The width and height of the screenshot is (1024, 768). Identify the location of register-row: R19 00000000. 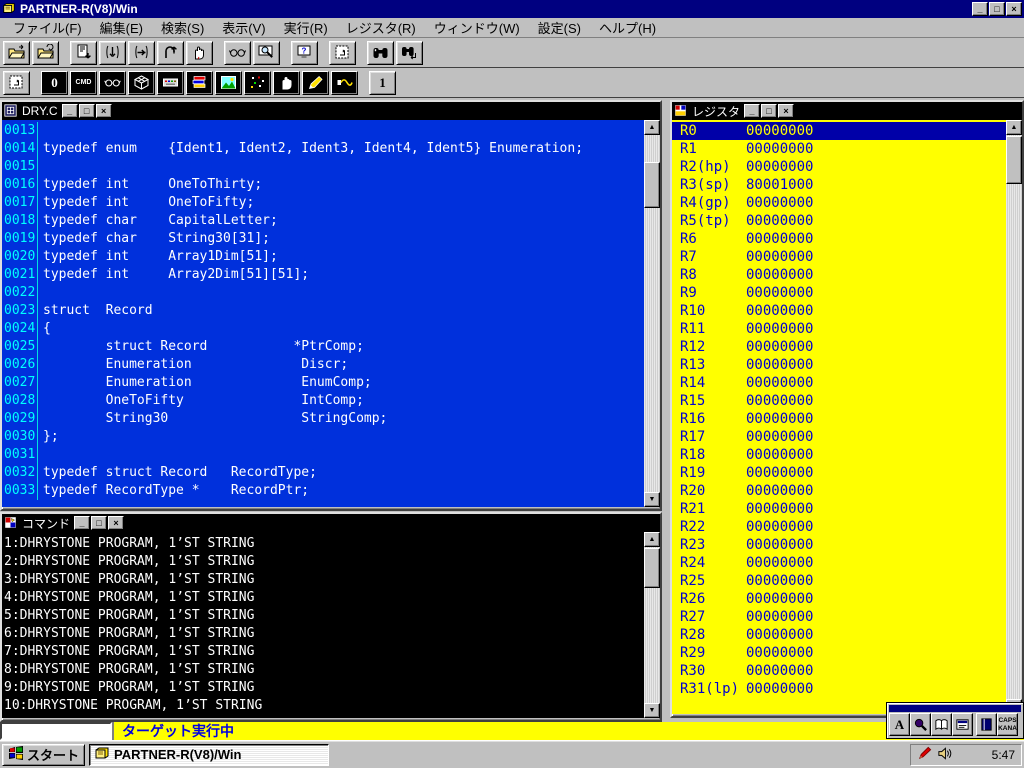
(839, 473).